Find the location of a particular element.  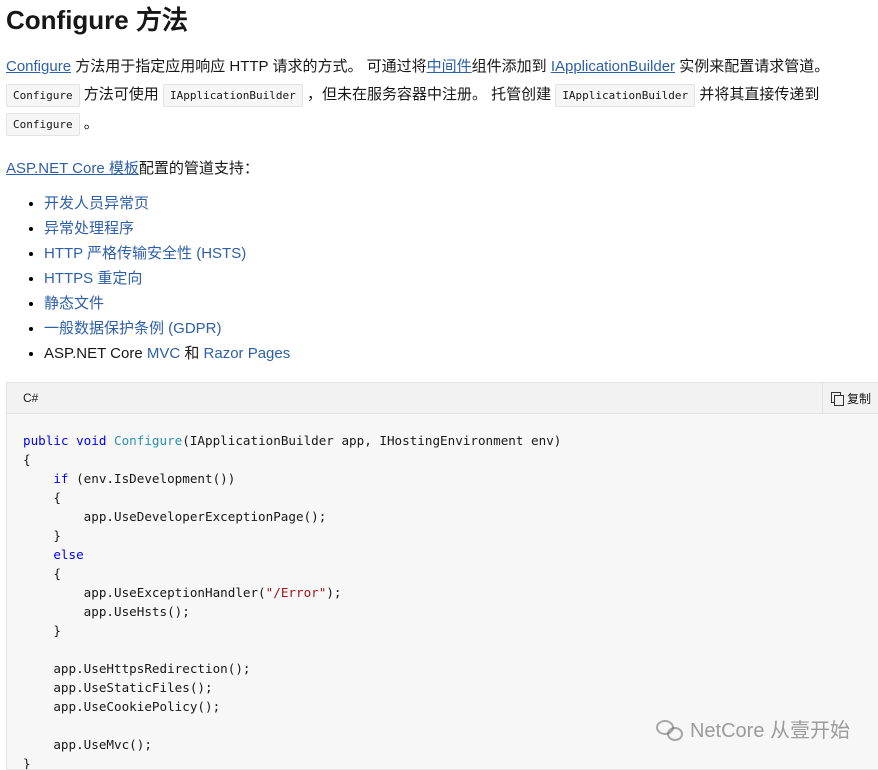

code-line: app.UseStaticFiles(); is located at coordinates (133, 687).